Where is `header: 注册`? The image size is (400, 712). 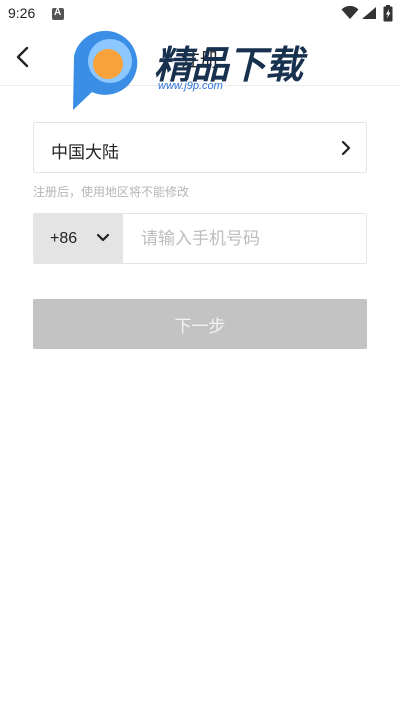
header: 注册 is located at coordinates (200, 57).